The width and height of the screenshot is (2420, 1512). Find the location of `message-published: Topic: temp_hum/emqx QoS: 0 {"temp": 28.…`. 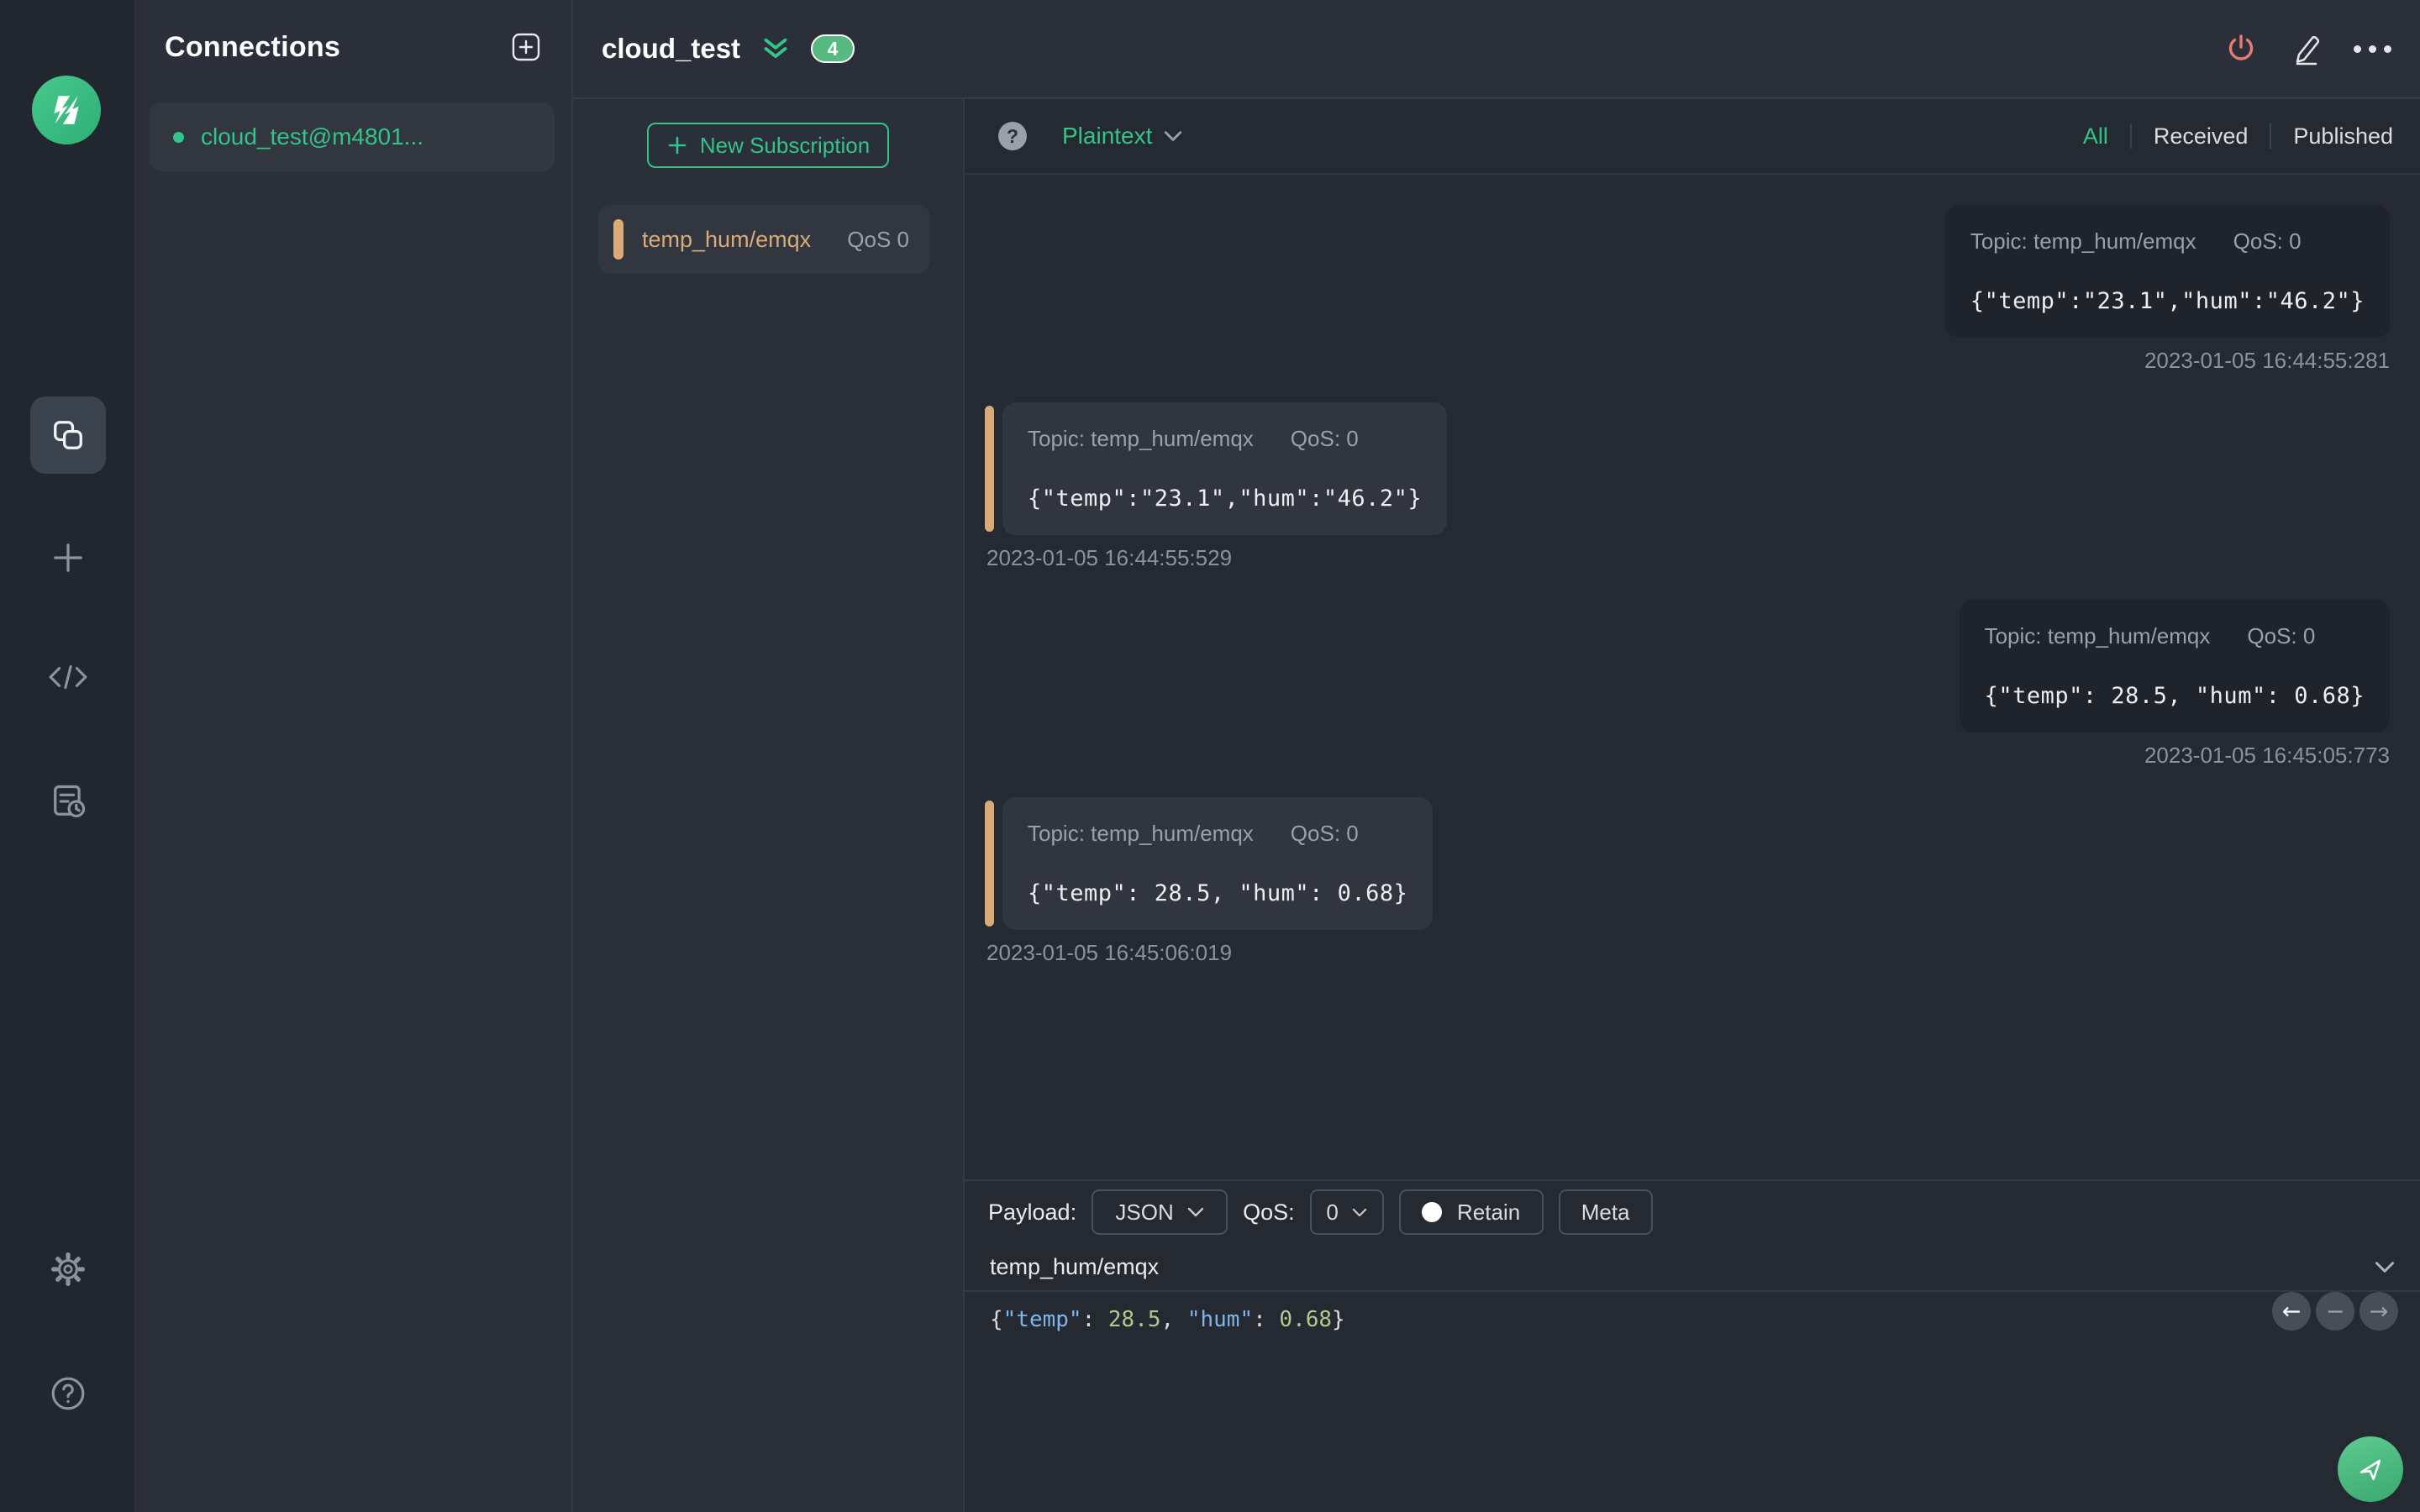

message-published: Topic: temp_hum/emqx QoS: 0 {"temp": 28.… is located at coordinates (1687, 684).